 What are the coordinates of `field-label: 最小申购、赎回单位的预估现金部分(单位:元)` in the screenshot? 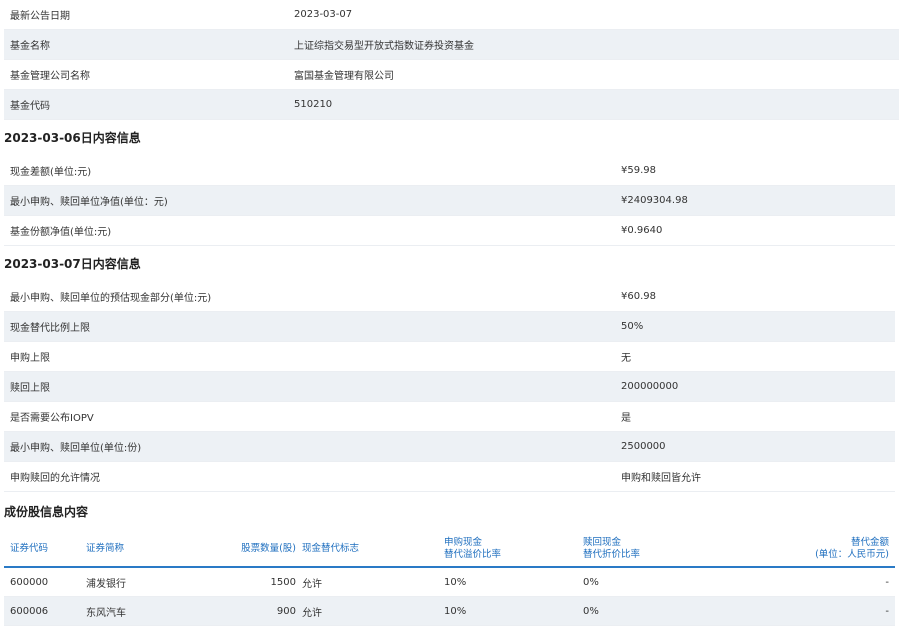 It's located at (312, 297).